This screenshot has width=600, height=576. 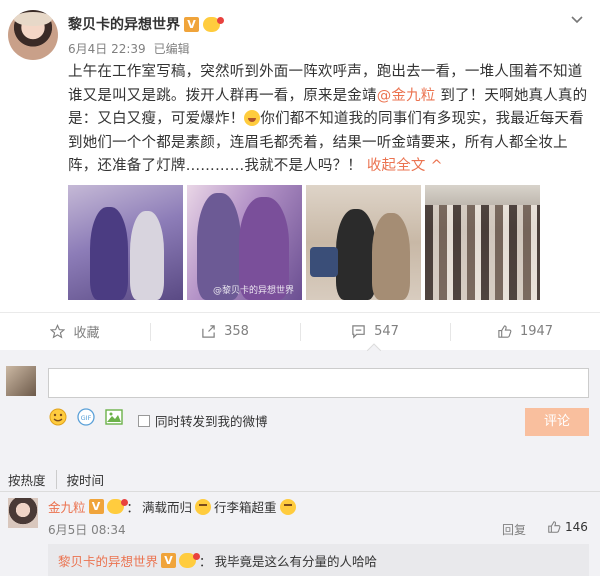 What do you see at coordinates (86, 333) in the screenshot?
I see `favorite-label: 收藏` at bounding box center [86, 333].